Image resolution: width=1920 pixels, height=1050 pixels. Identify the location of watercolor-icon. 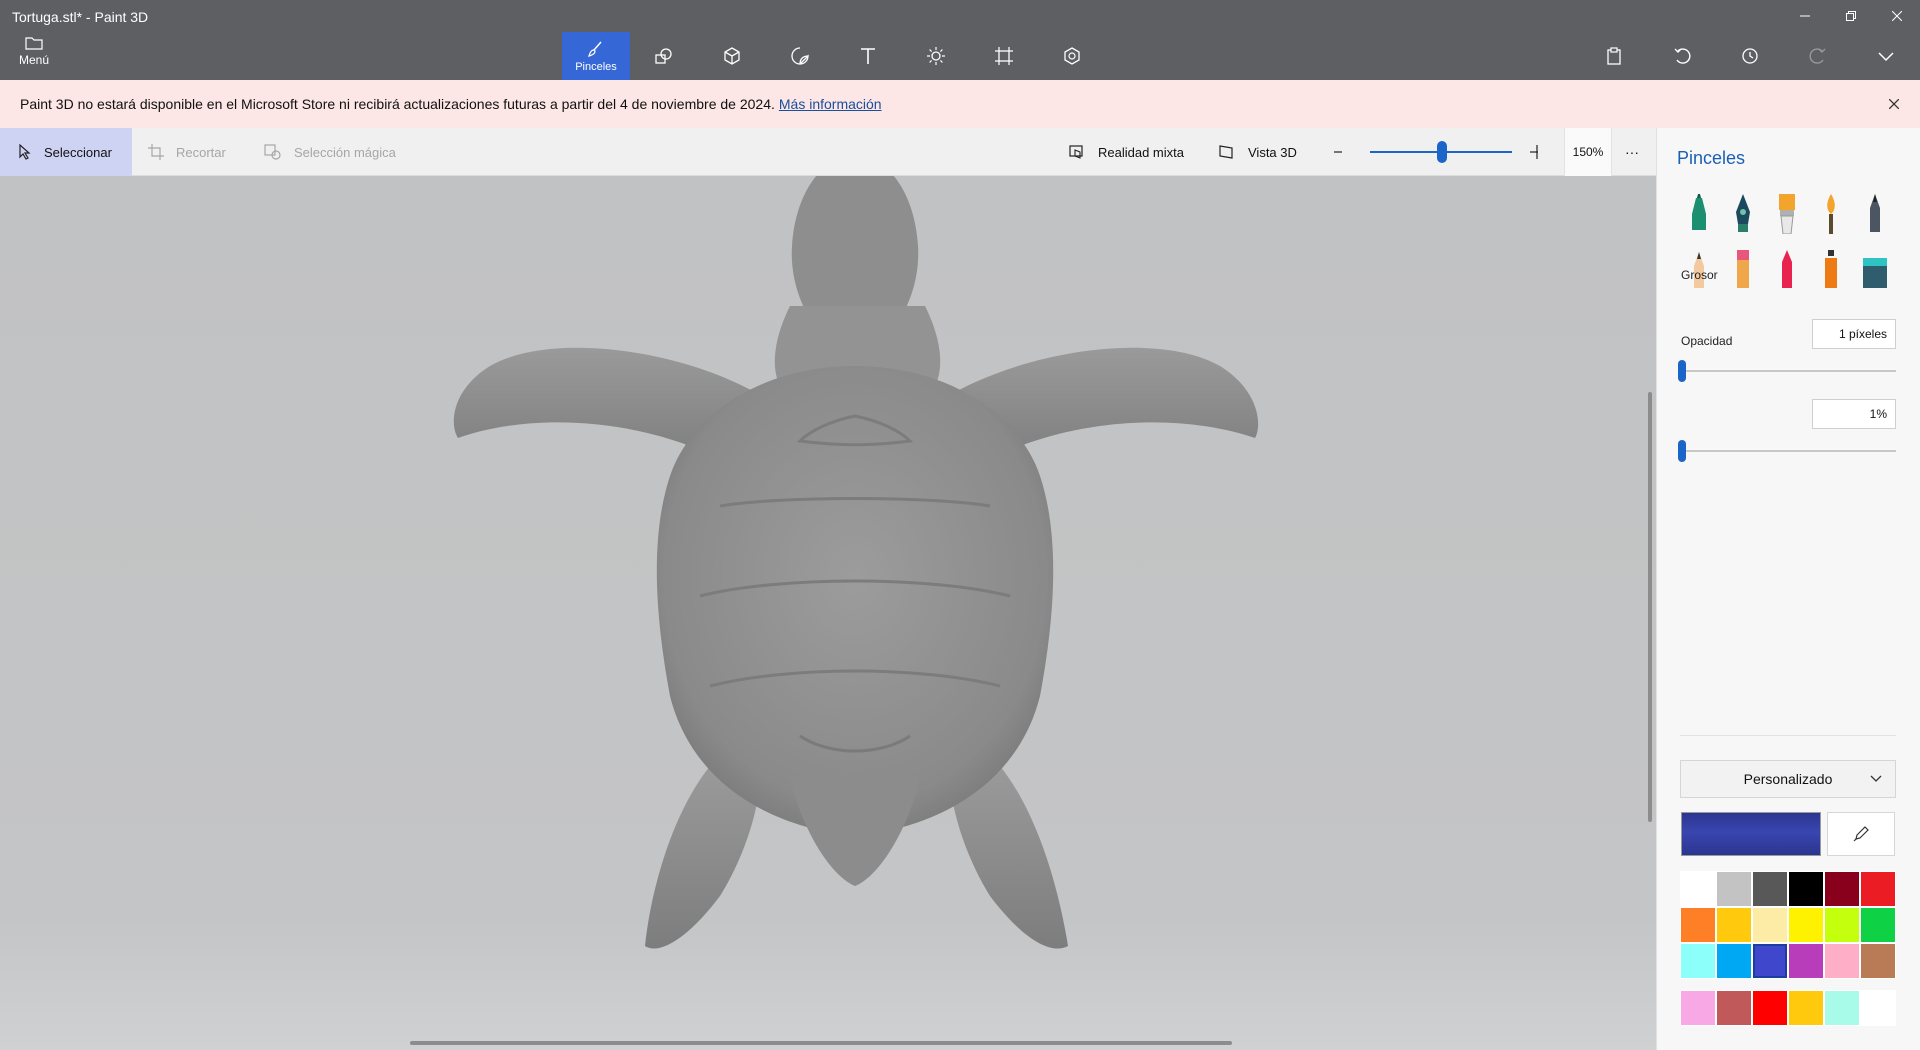
(1831, 214).